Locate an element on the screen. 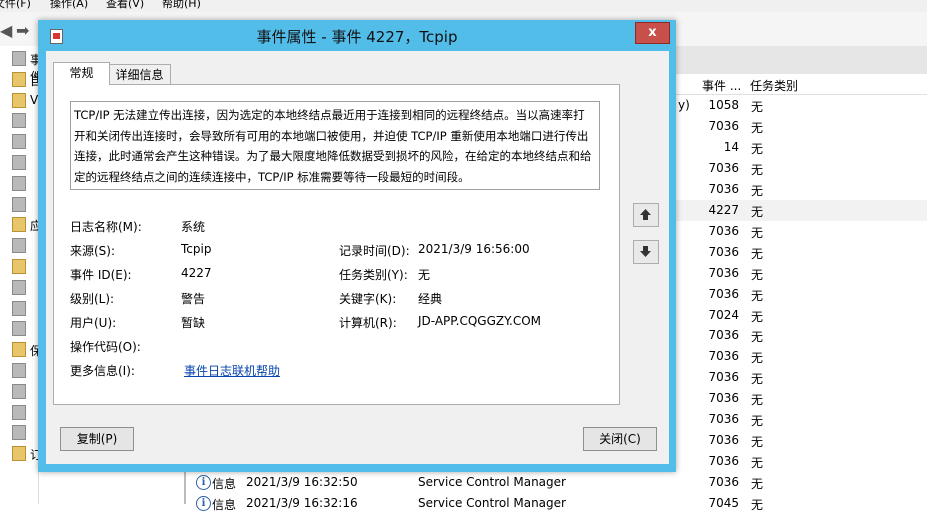 Image resolution: width=927 pixels, height=514 pixels. next-event-button is located at coordinates (646, 252).